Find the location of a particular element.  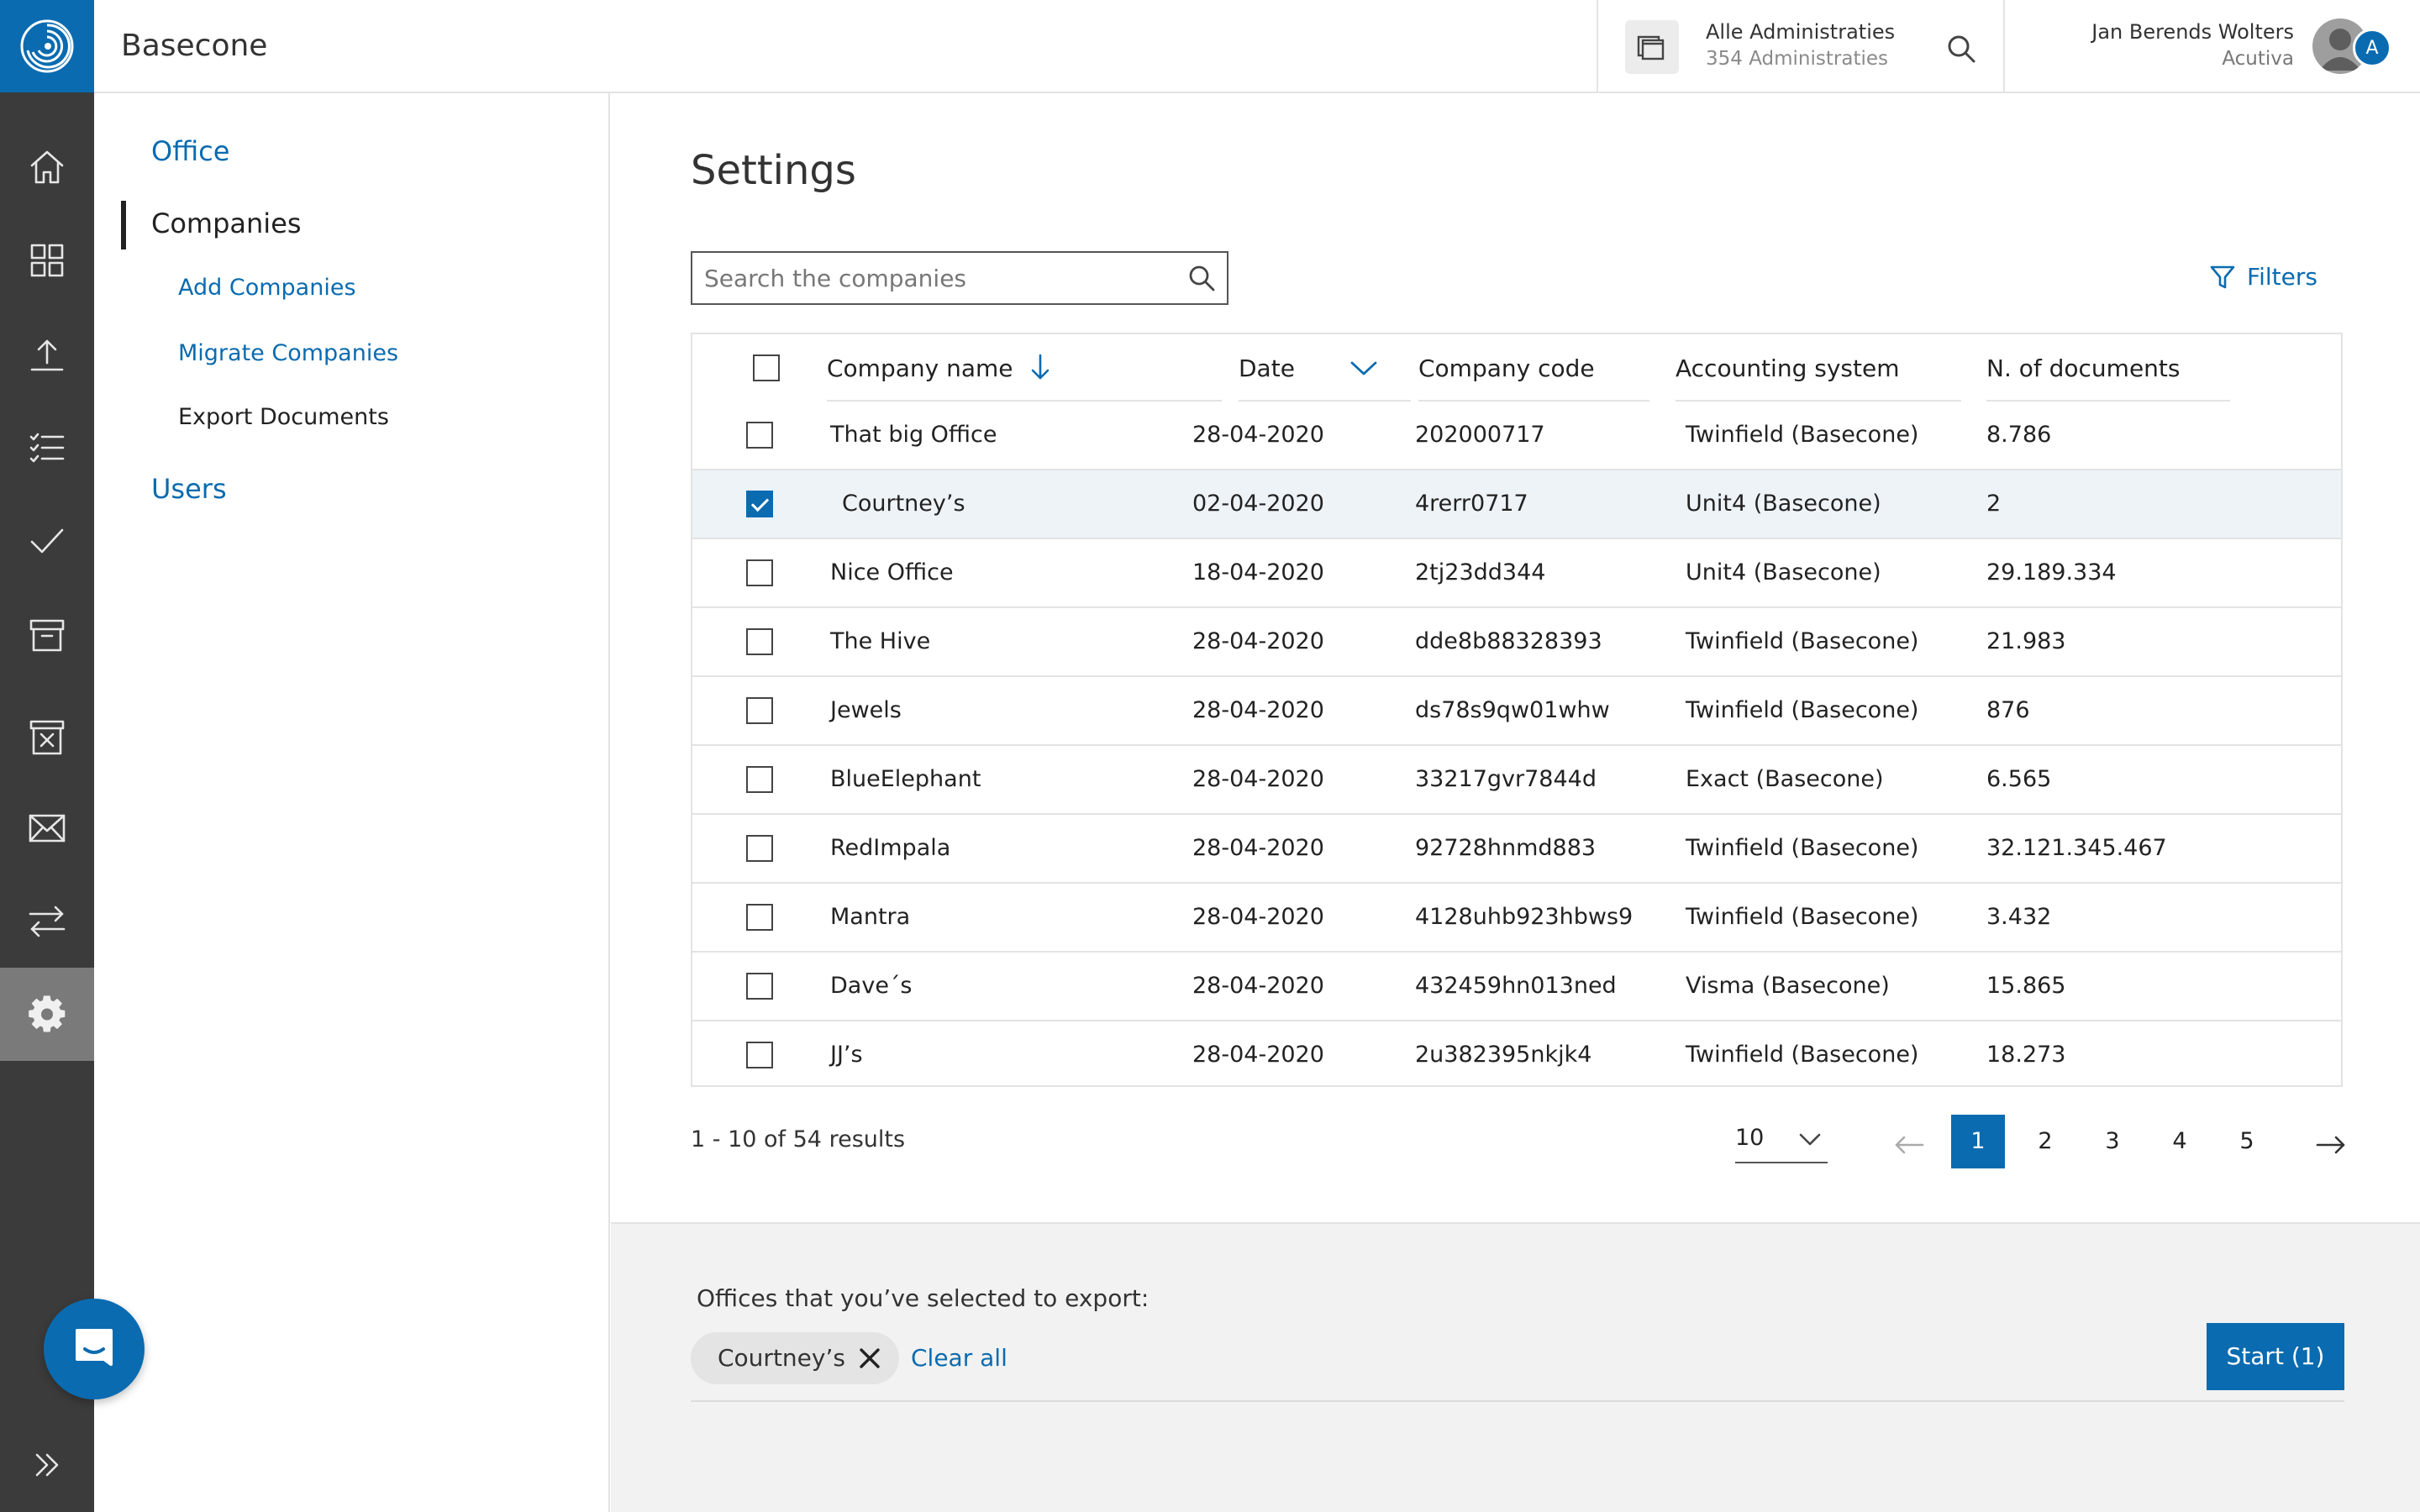

cell-company-name: Mantra is located at coordinates (870, 917).